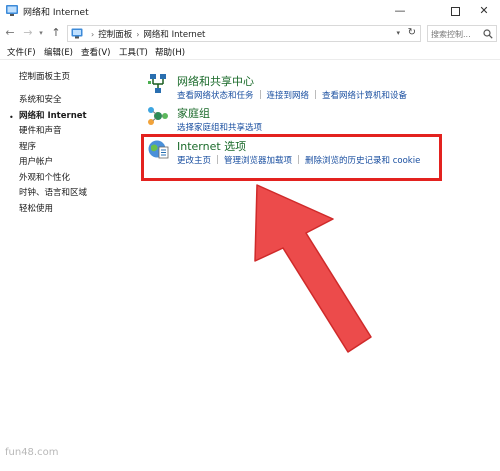  I want to click on sidebar-item-clock-language: 时钟、语言和区域, so click(53, 192).